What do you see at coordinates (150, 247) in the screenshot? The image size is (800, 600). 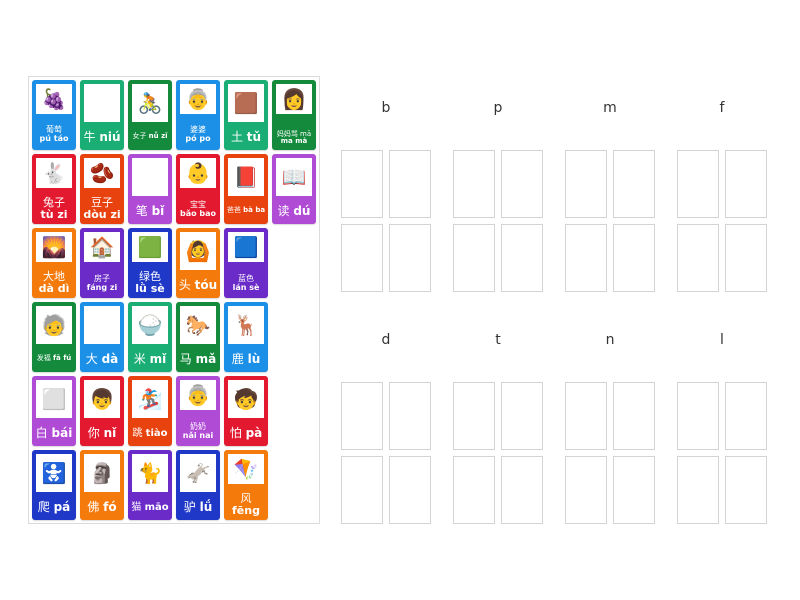 I see `card-picture-icon: 🟩` at bounding box center [150, 247].